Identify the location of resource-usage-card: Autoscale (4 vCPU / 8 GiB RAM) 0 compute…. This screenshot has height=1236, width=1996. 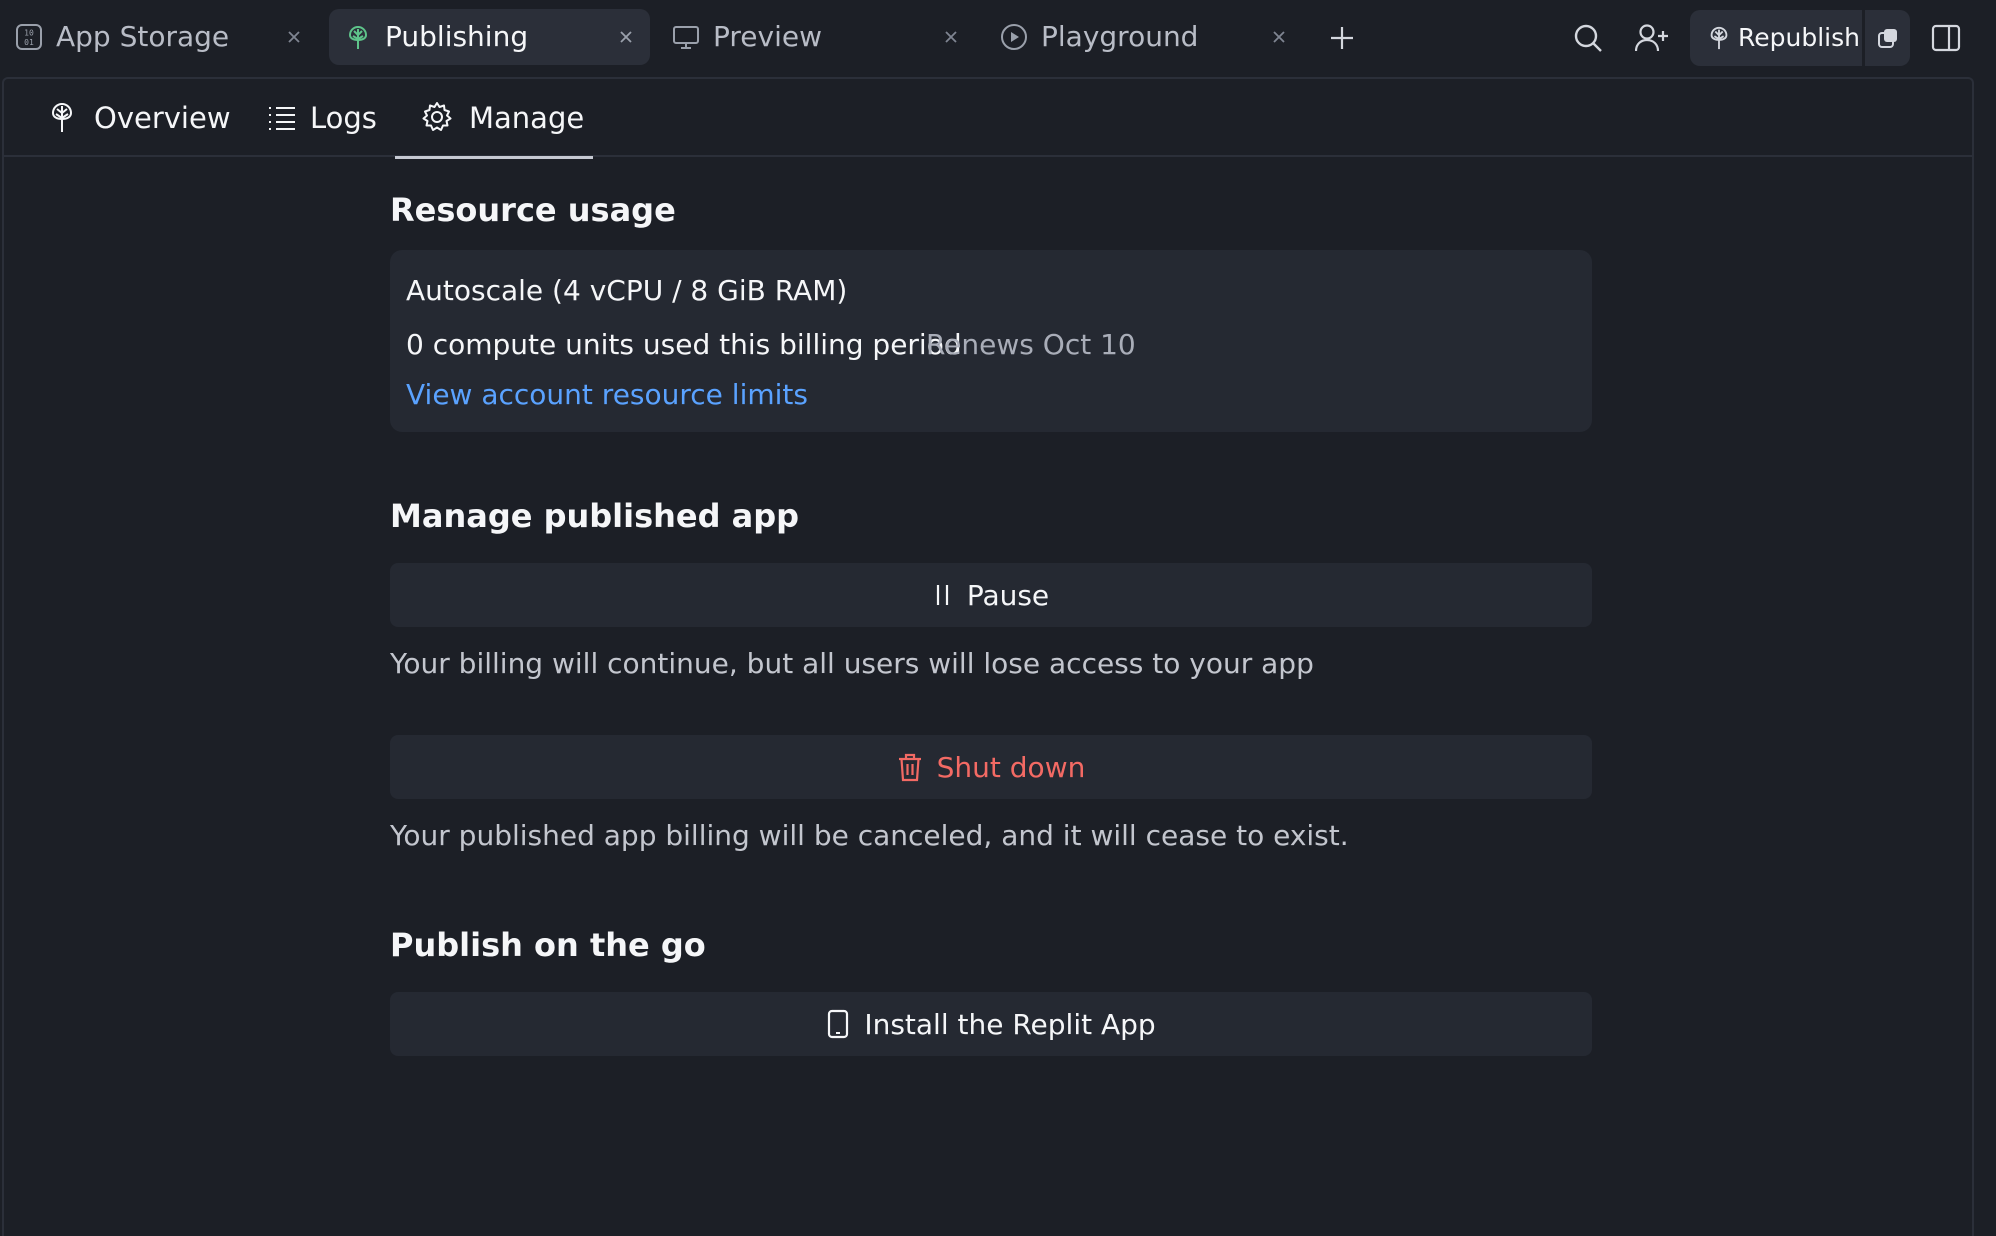
(991, 341).